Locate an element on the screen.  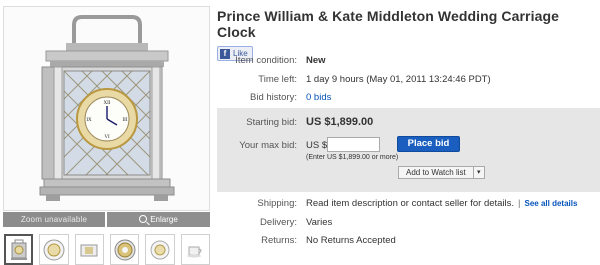
clock-thumbnail-icon is located at coordinates (18, 249).